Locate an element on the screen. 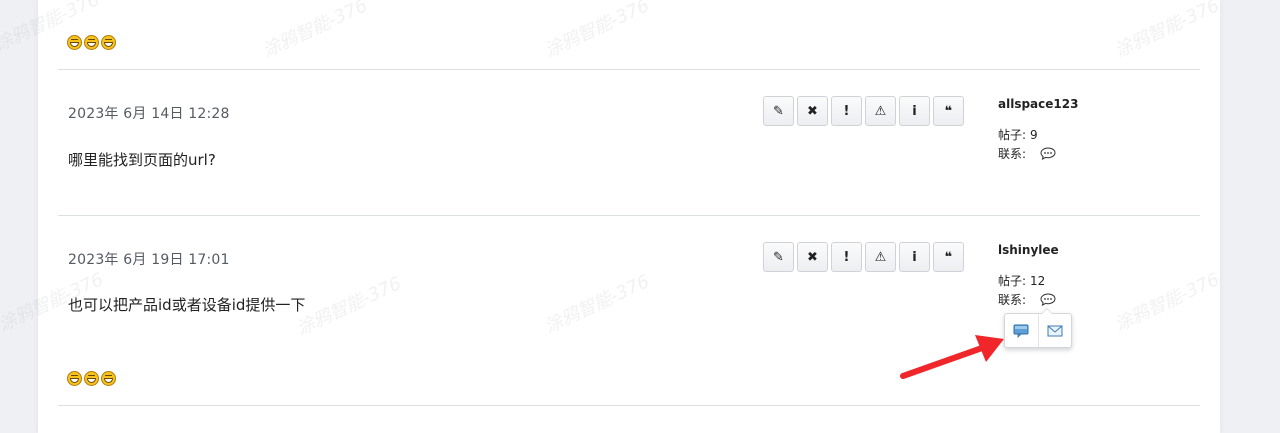 The width and height of the screenshot is (1280, 433). send-email-button is located at coordinates (1054, 330).